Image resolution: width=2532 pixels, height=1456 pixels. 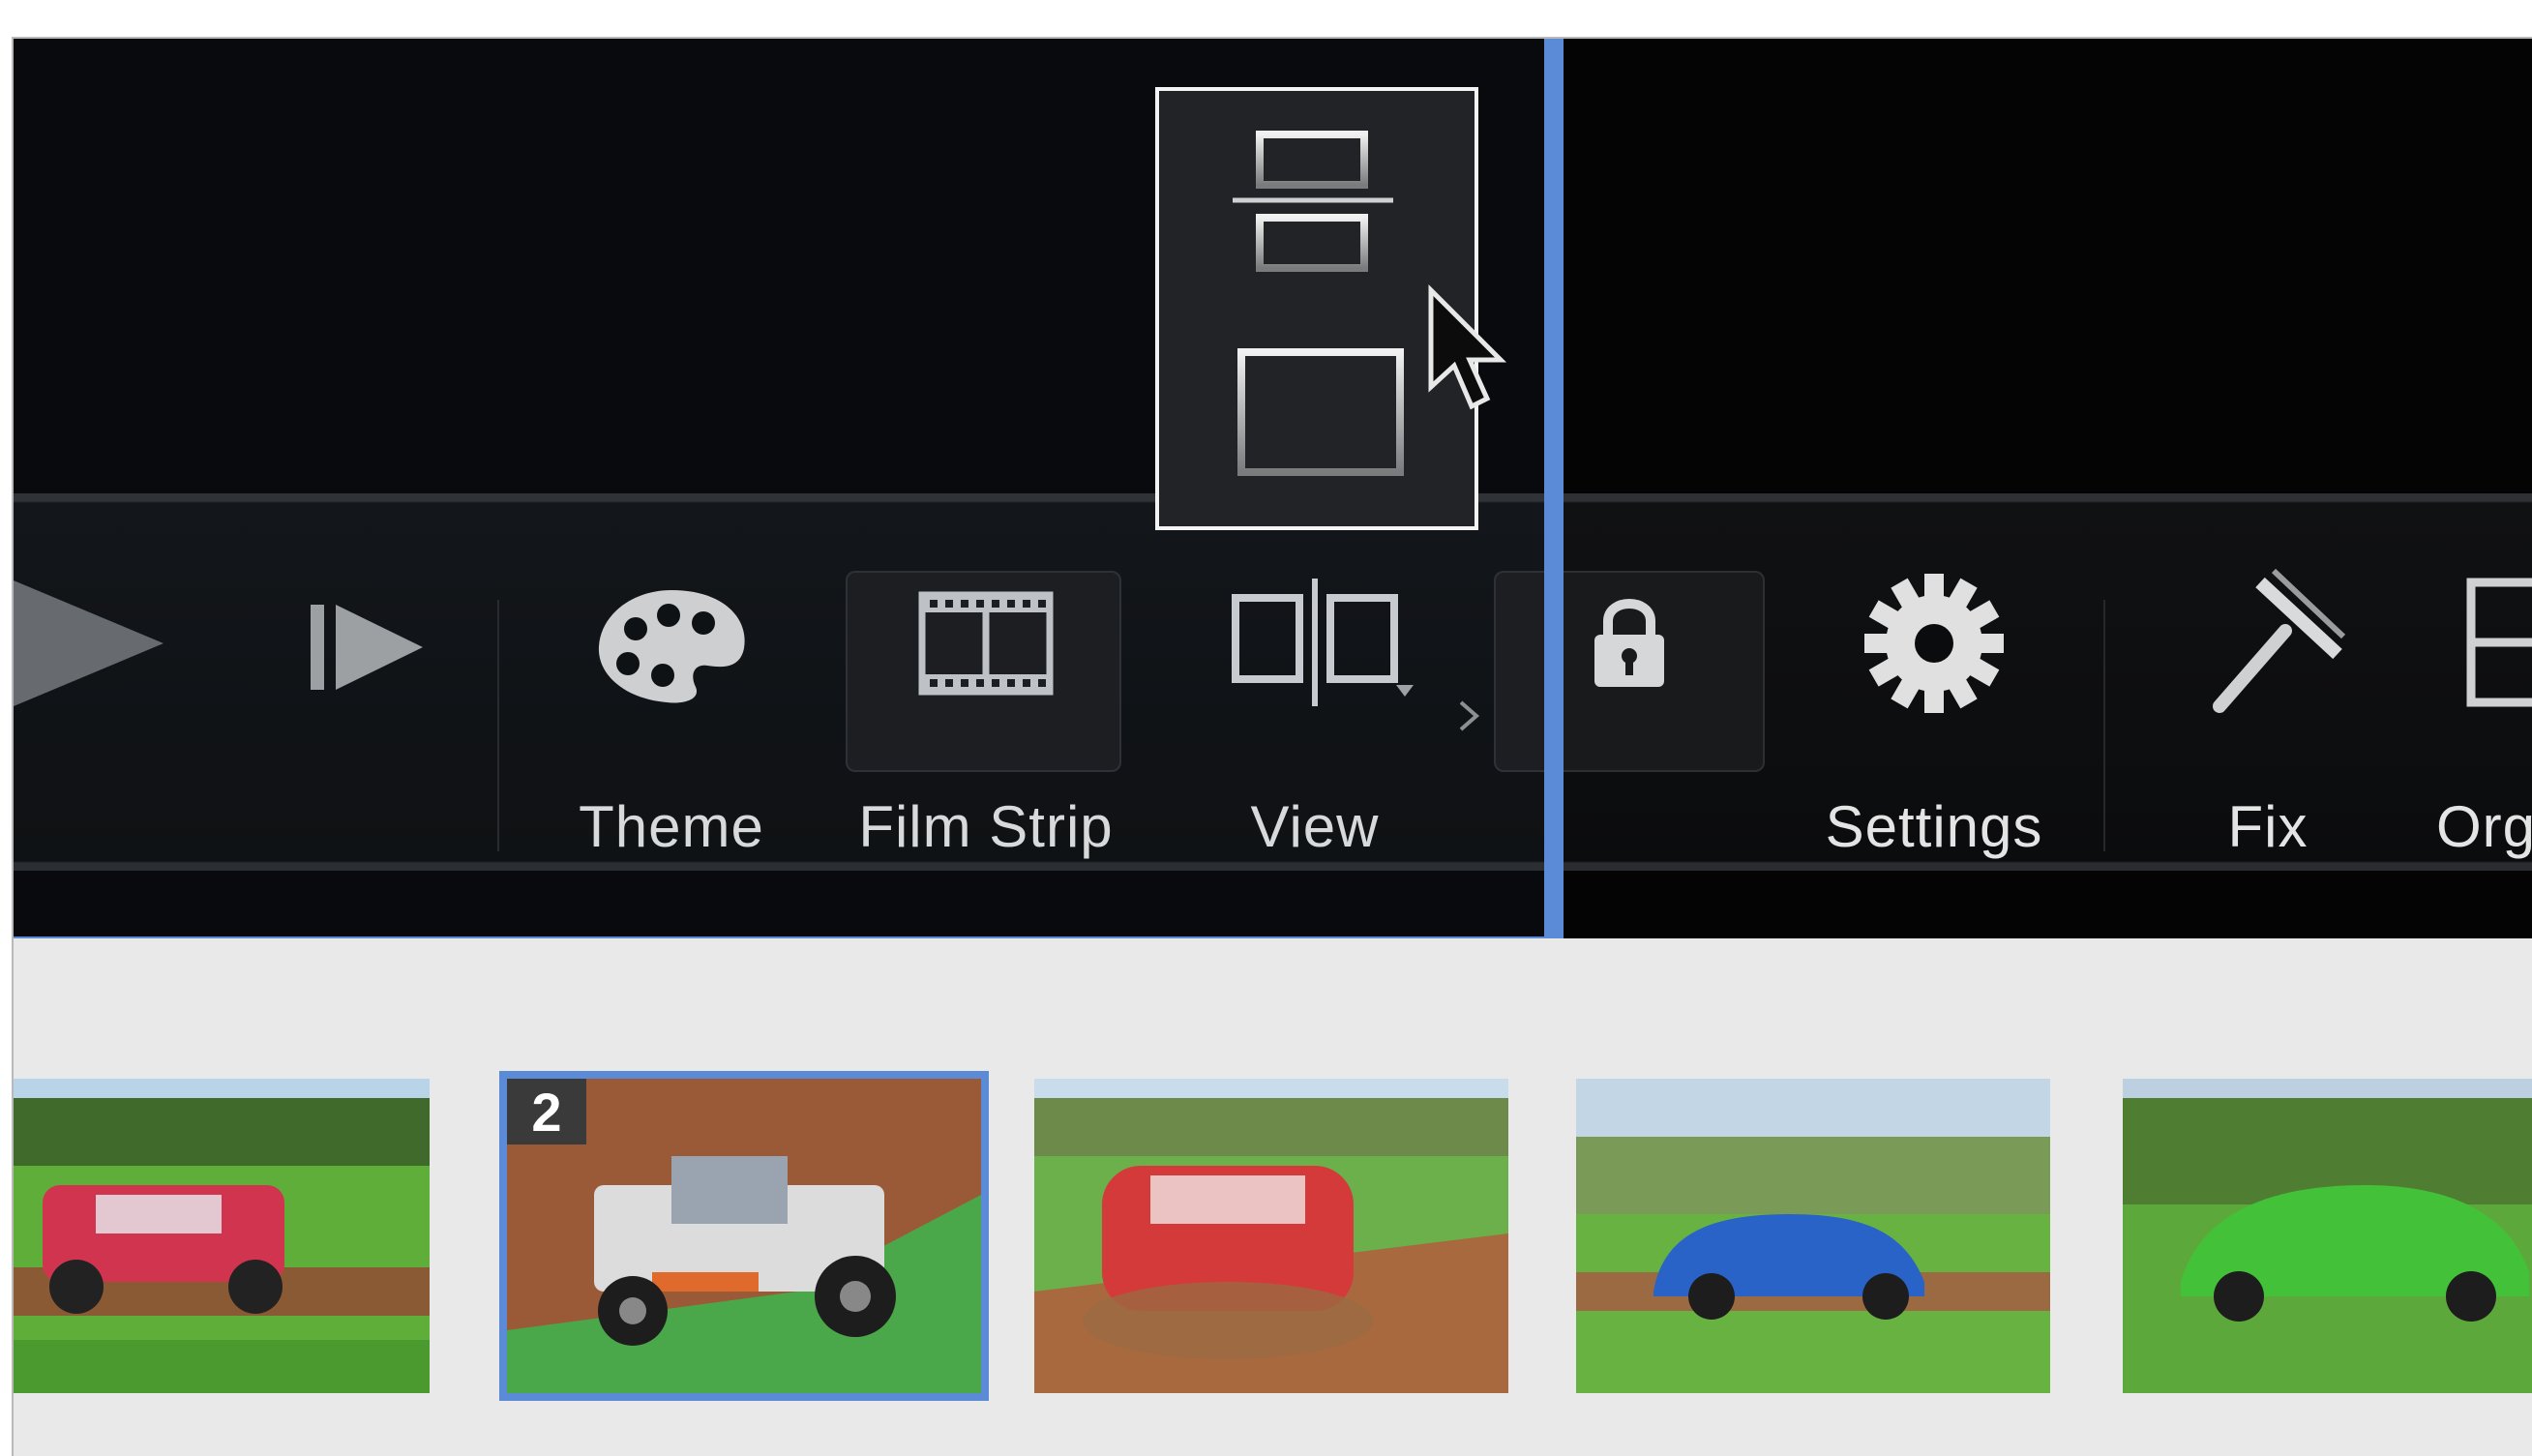 I want to click on organize-icon, so click(x=2498, y=644).